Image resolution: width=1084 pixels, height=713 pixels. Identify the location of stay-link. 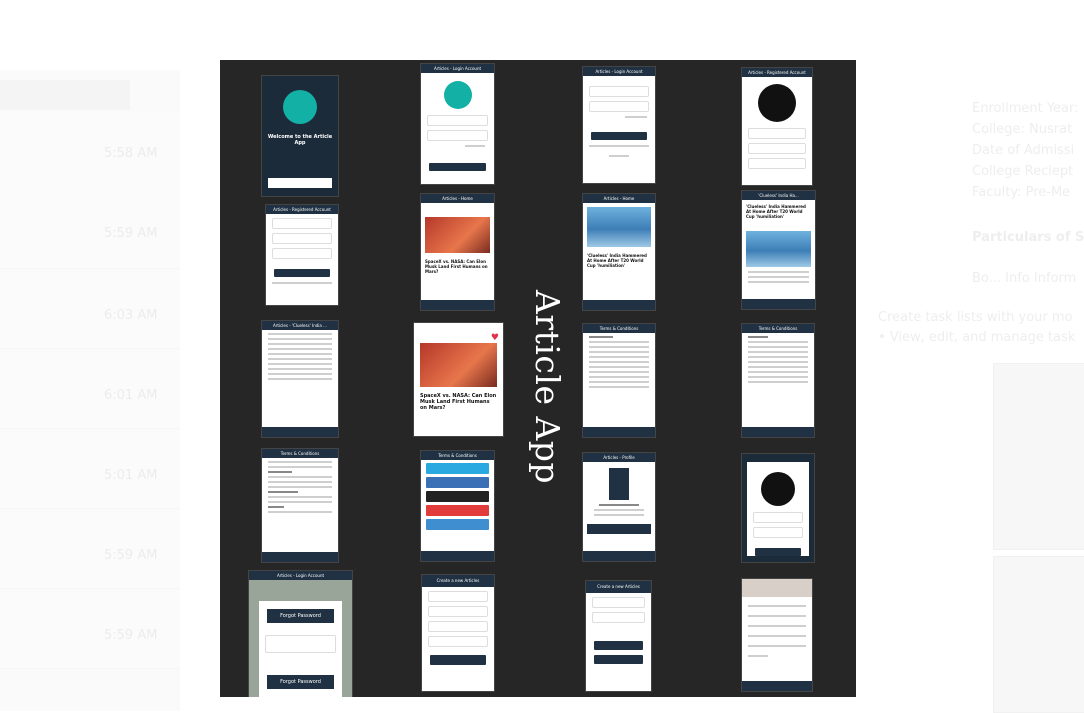
(619, 156).